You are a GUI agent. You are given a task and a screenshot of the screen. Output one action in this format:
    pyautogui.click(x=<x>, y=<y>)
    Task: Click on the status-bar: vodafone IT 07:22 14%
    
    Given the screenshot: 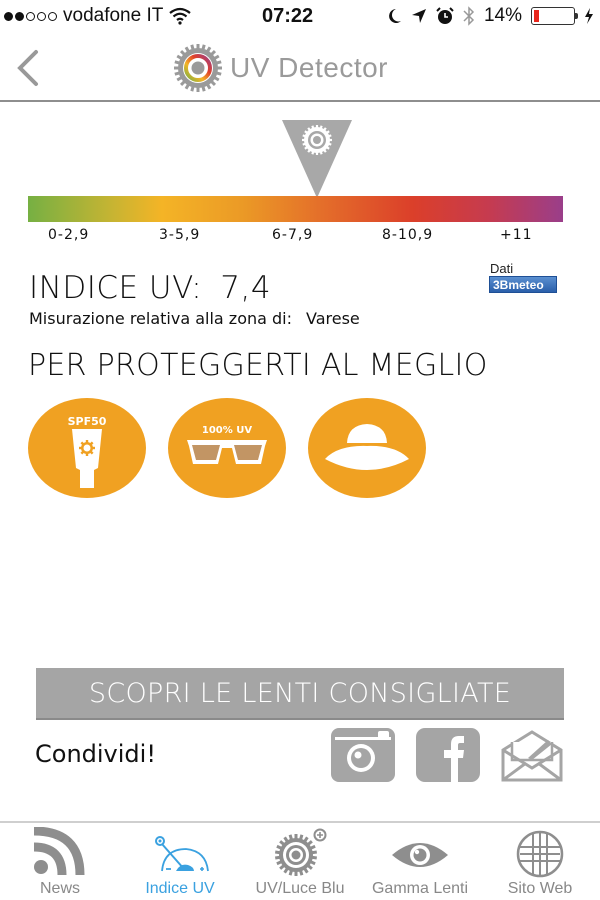 What is the action you would take?
    pyautogui.click(x=300, y=17)
    